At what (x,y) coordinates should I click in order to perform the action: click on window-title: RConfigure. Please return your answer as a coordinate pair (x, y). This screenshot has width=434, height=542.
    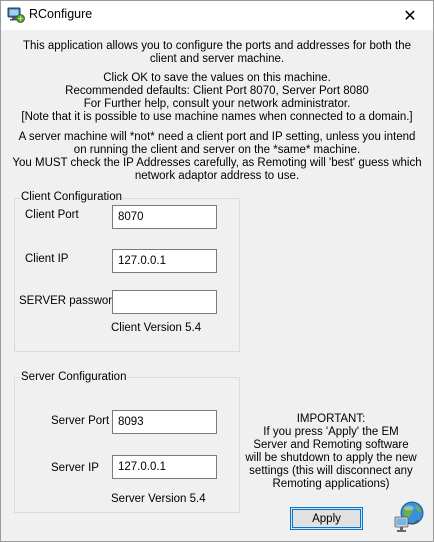
    Looking at the image, I should click on (61, 14).